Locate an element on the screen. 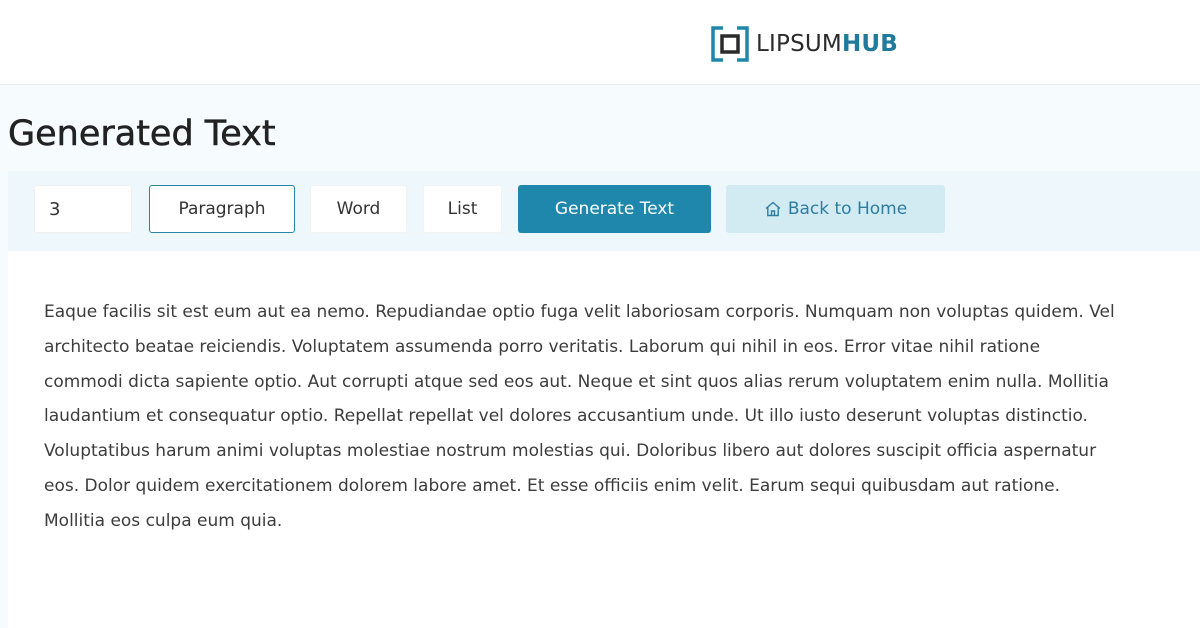 This screenshot has height=628, width=1200. logo-text-main: LIPSUM is located at coordinates (799, 43).